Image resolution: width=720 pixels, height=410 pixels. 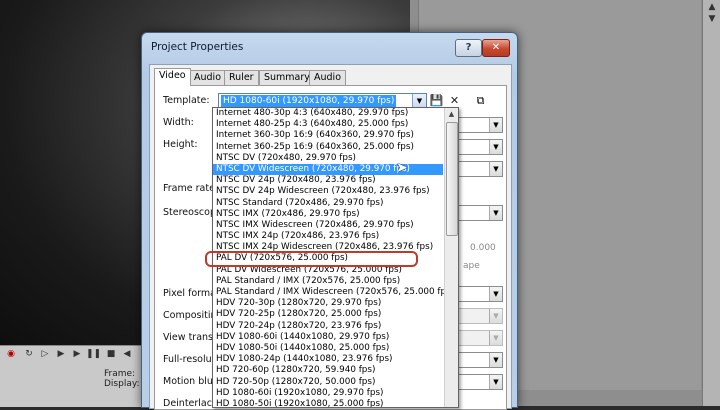 I want to click on compositing-select: ▼, so click(x=479, y=316).